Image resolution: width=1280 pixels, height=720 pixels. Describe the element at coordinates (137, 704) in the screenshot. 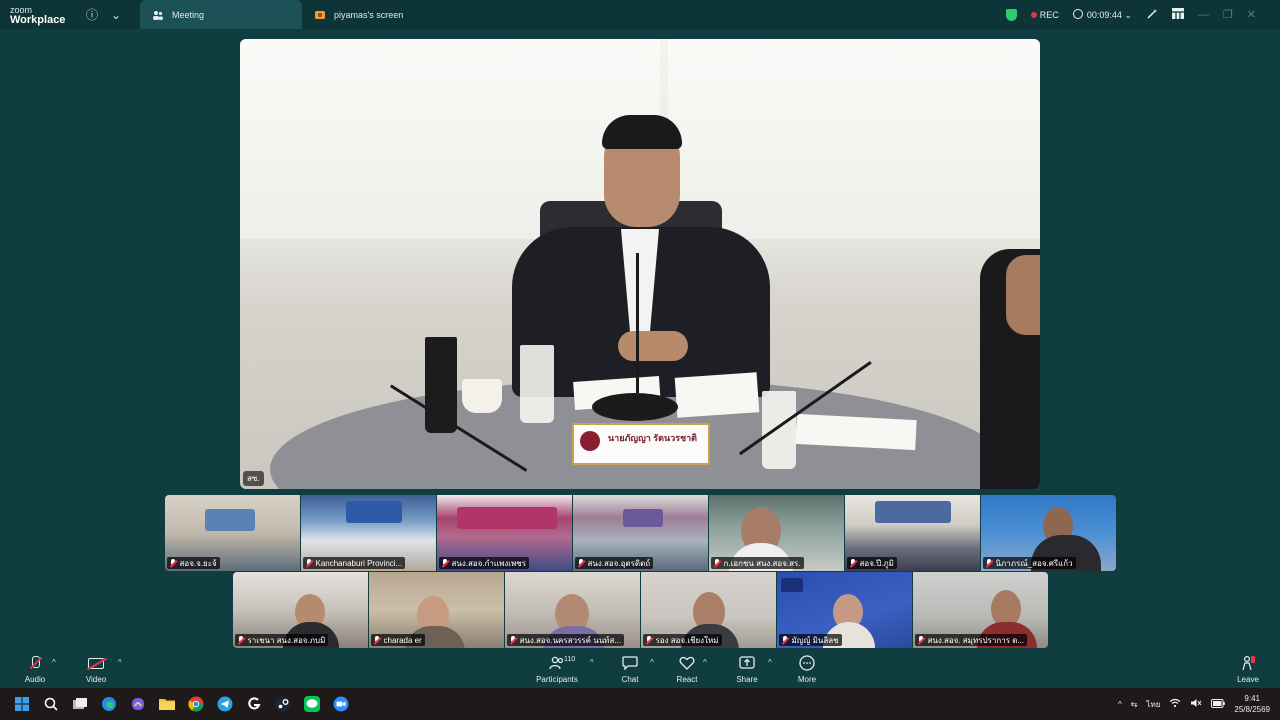

I see `copilot-icon` at that location.